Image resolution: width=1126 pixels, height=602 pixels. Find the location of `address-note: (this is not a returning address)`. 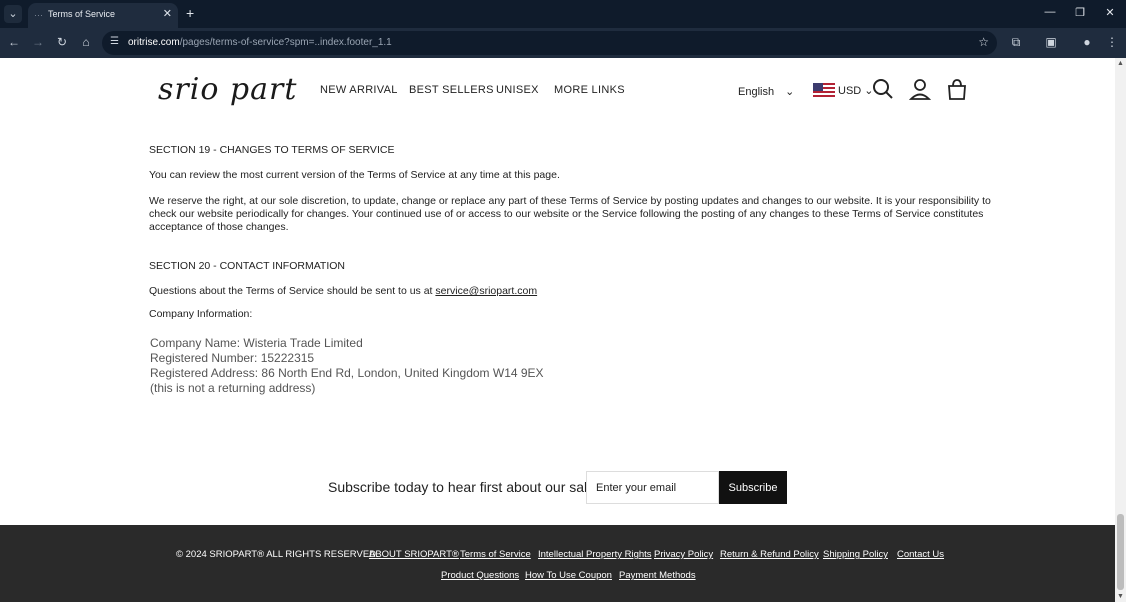

address-note: (this is not a returning address) is located at coordinates (233, 388).